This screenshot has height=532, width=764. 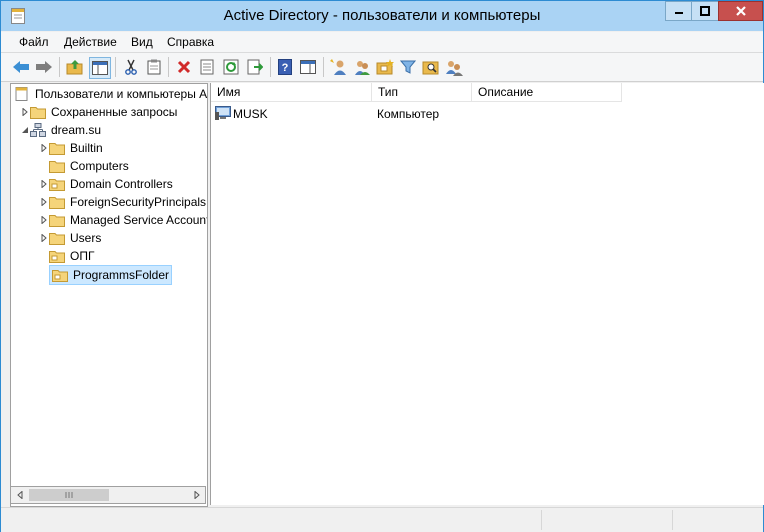 I want to click on back-button, so click(x=21, y=67).